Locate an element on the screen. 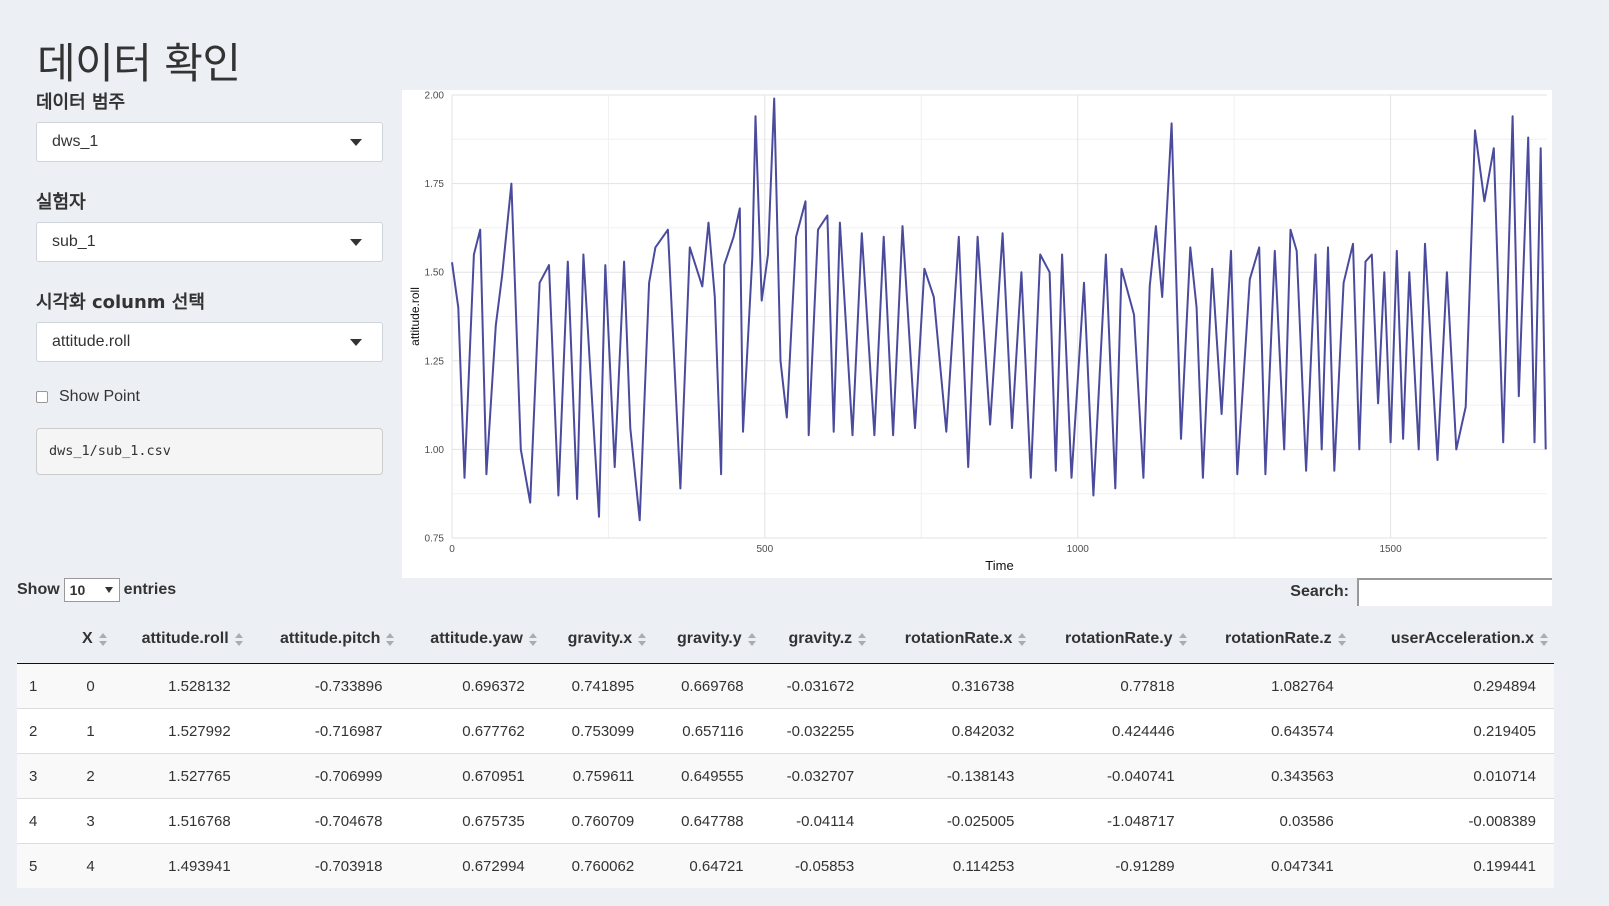 The height and width of the screenshot is (906, 1609). table-cell: 0.753099 is located at coordinates (597, 731).